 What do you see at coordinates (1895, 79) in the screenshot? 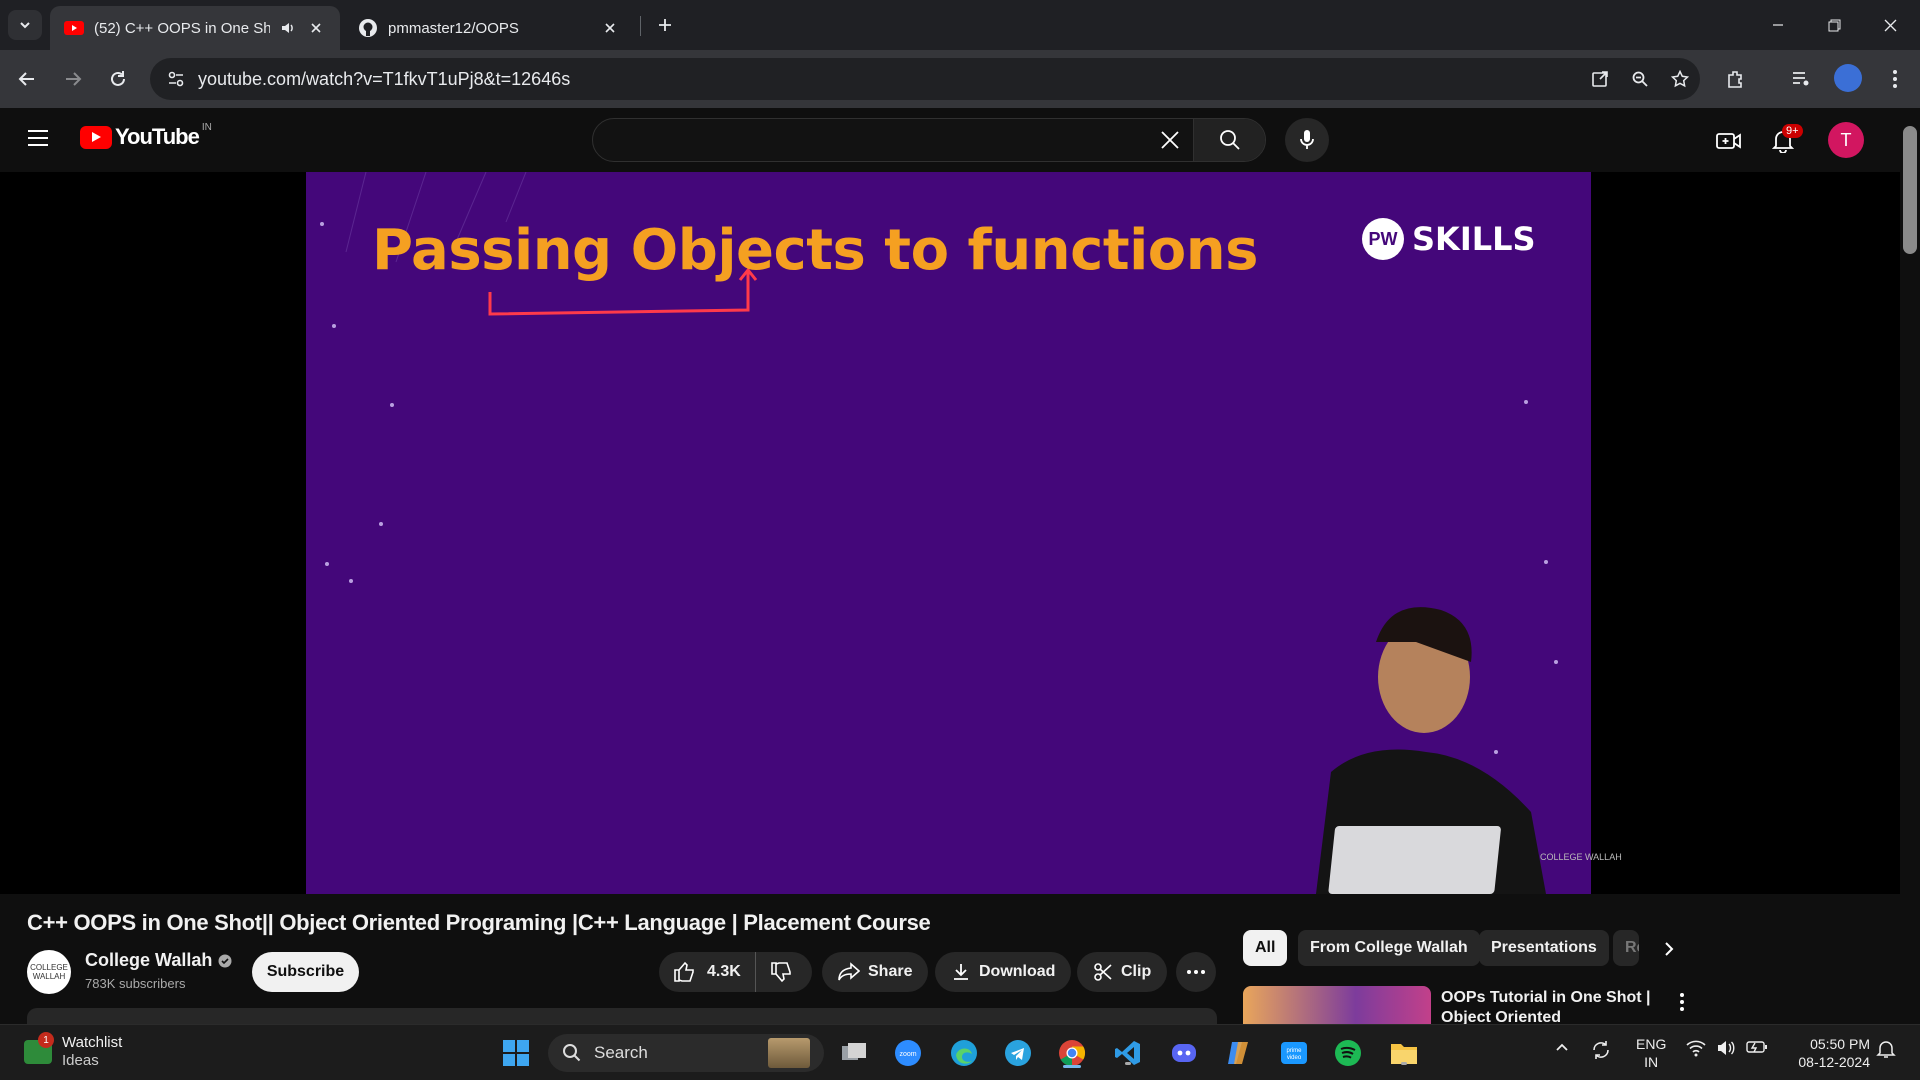
I see `browser-menu-icon` at bounding box center [1895, 79].